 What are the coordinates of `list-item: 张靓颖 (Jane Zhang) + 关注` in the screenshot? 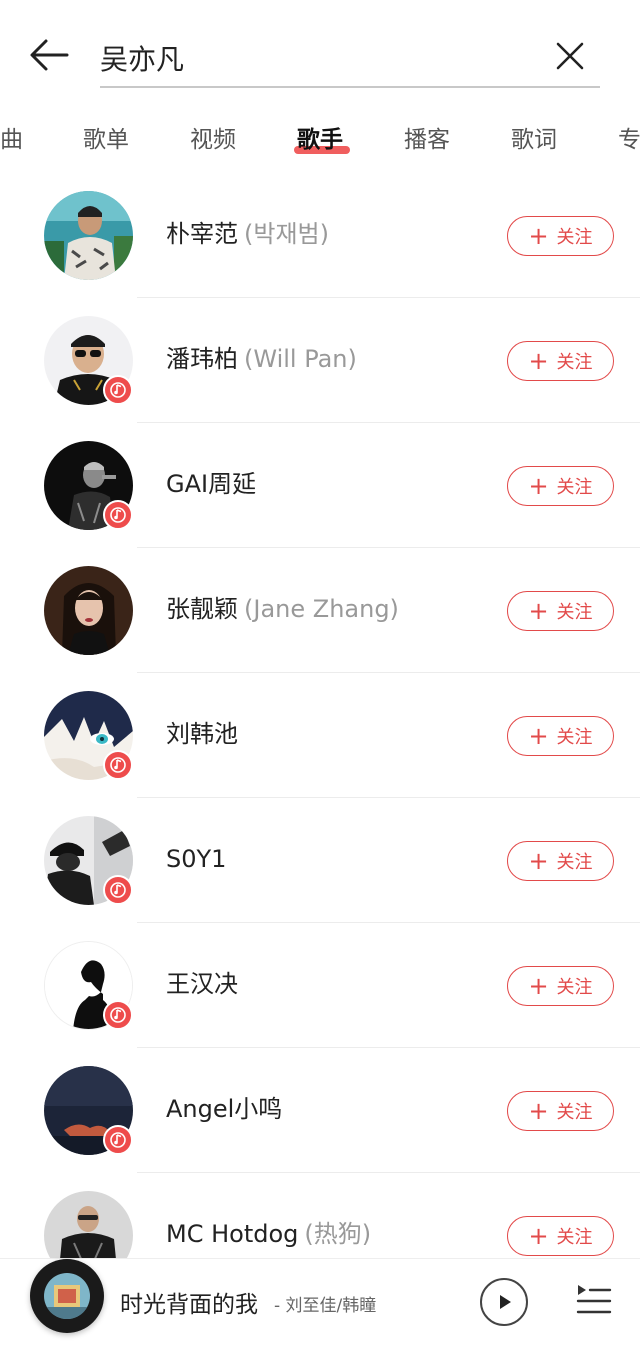 It's located at (320, 610).